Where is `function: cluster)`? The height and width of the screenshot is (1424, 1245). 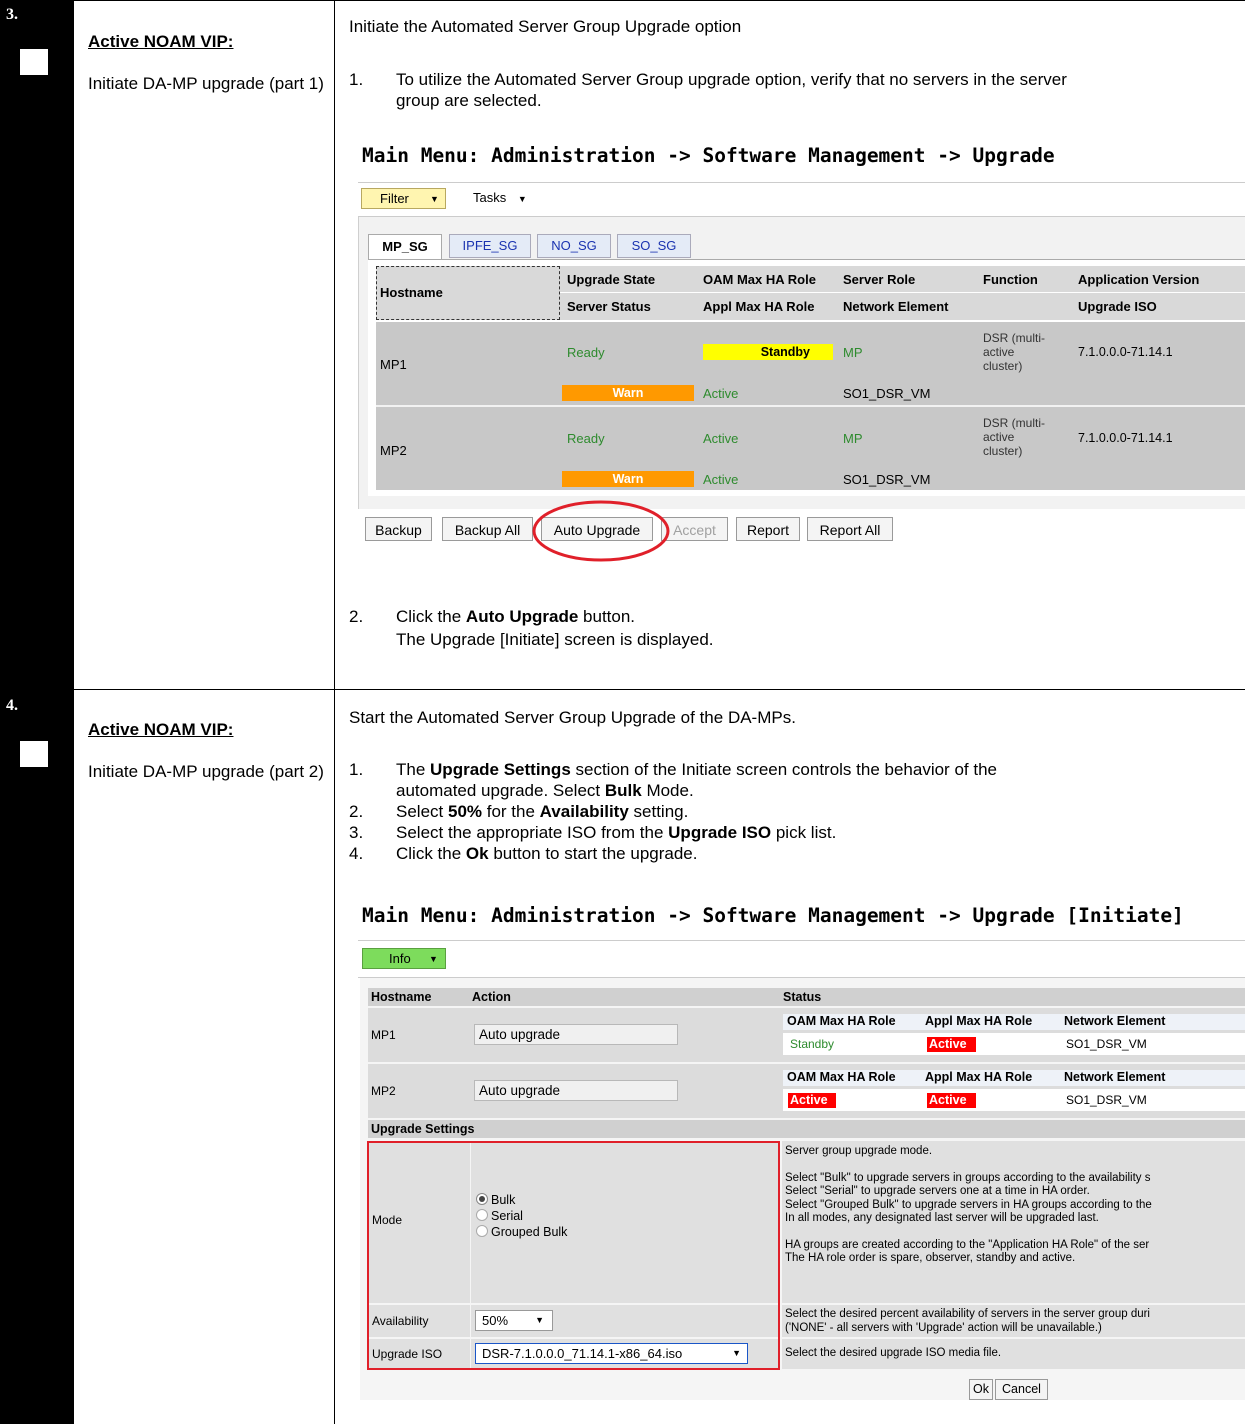 function: cluster) is located at coordinates (1003, 451).